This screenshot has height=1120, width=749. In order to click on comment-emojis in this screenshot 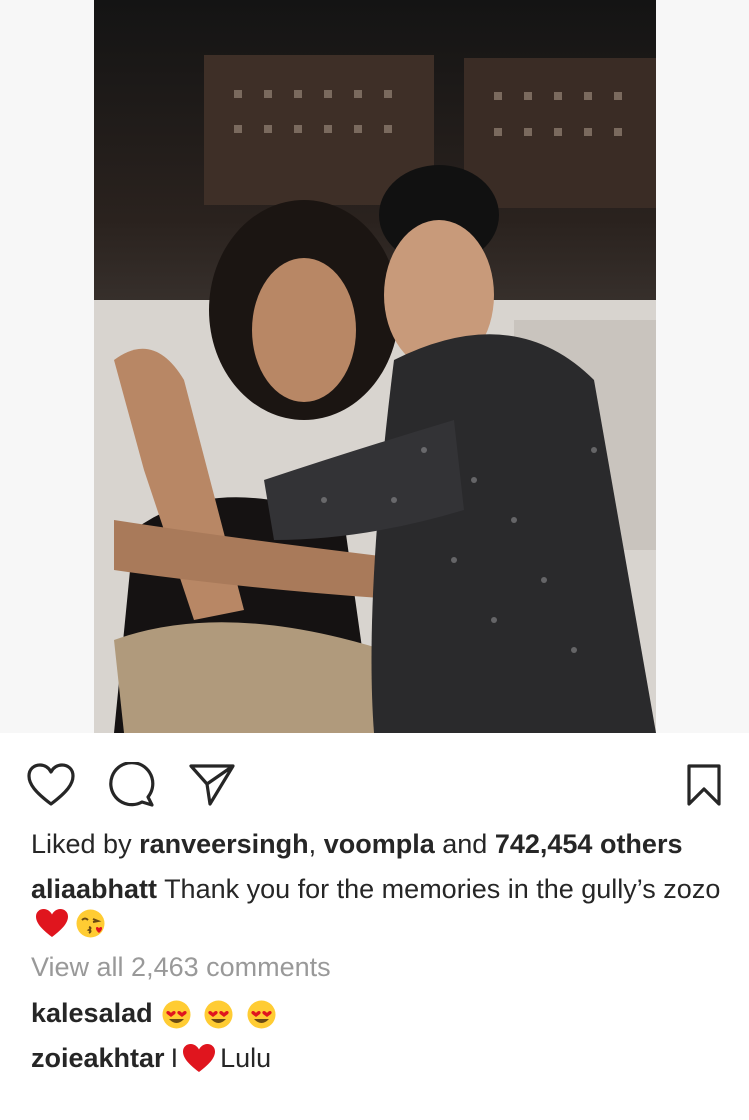, I will do `click(219, 1012)`.